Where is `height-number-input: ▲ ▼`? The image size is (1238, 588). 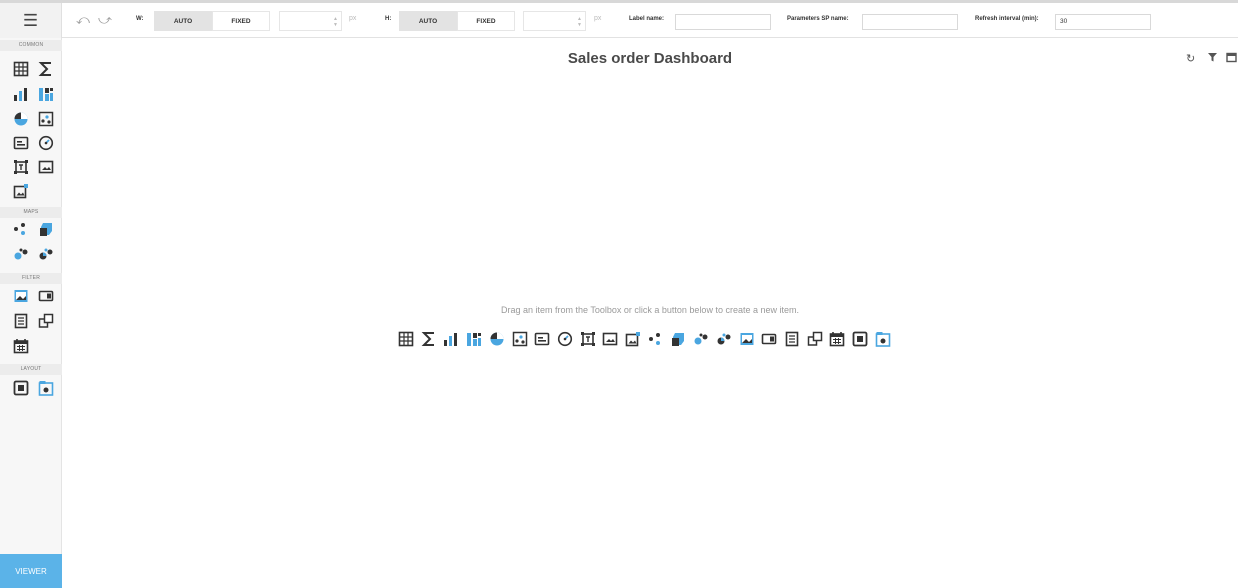
height-number-input: ▲ ▼ is located at coordinates (554, 21).